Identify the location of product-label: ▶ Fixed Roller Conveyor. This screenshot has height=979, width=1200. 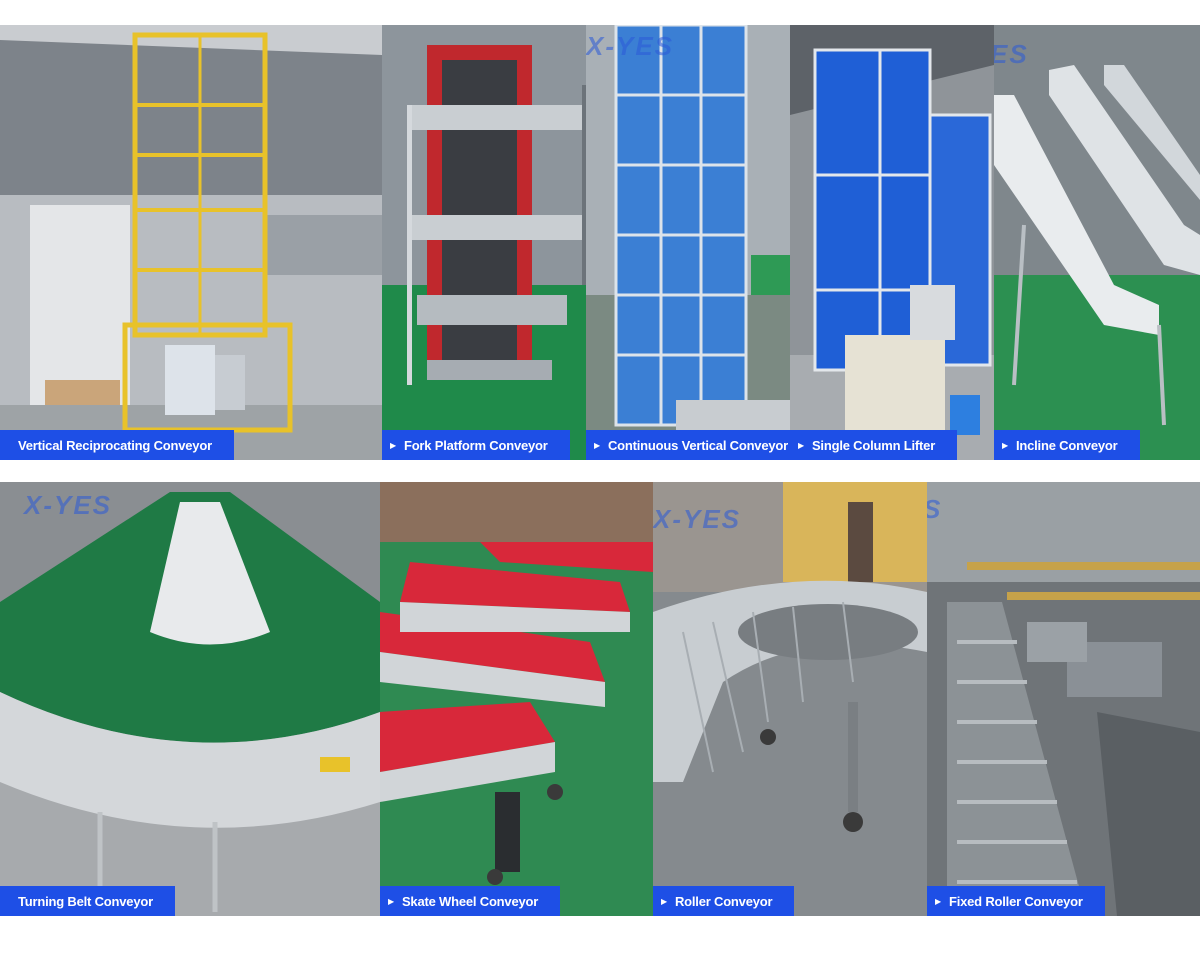
(1016, 901).